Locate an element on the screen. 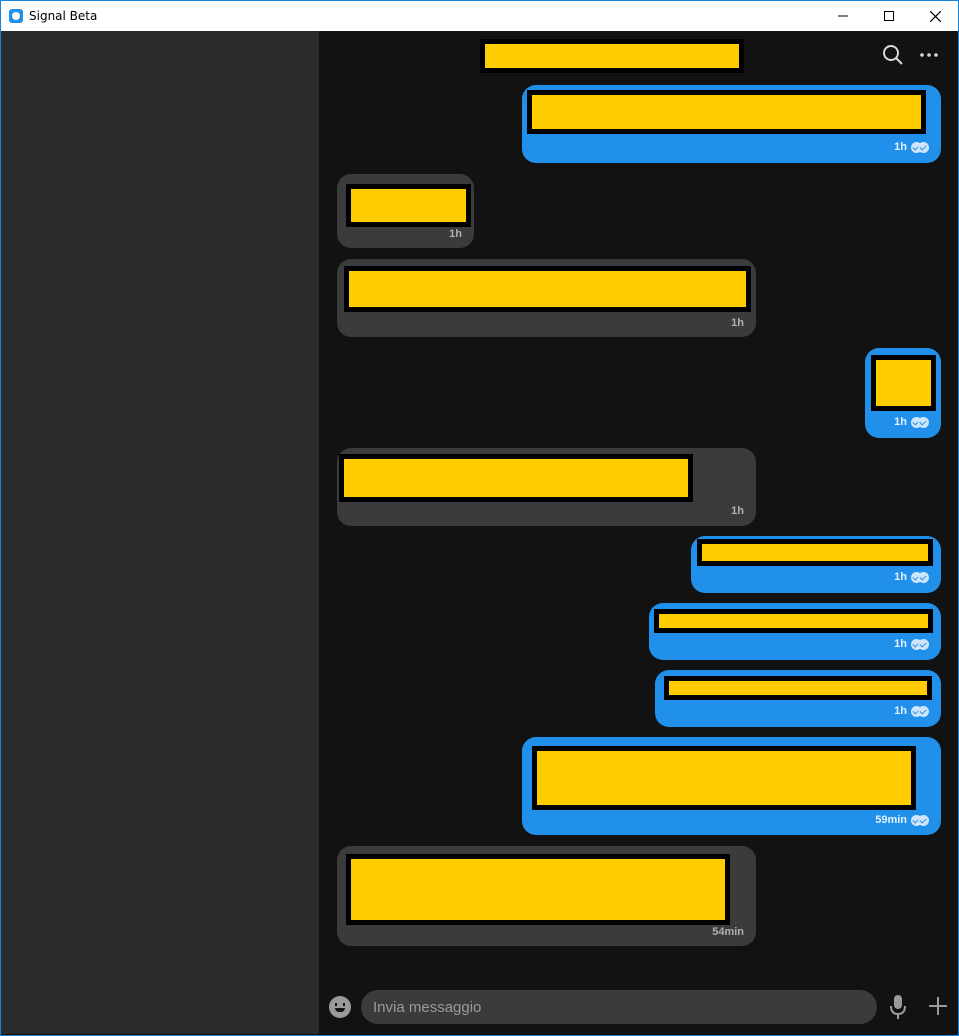  minimize-button is located at coordinates (843, 16).